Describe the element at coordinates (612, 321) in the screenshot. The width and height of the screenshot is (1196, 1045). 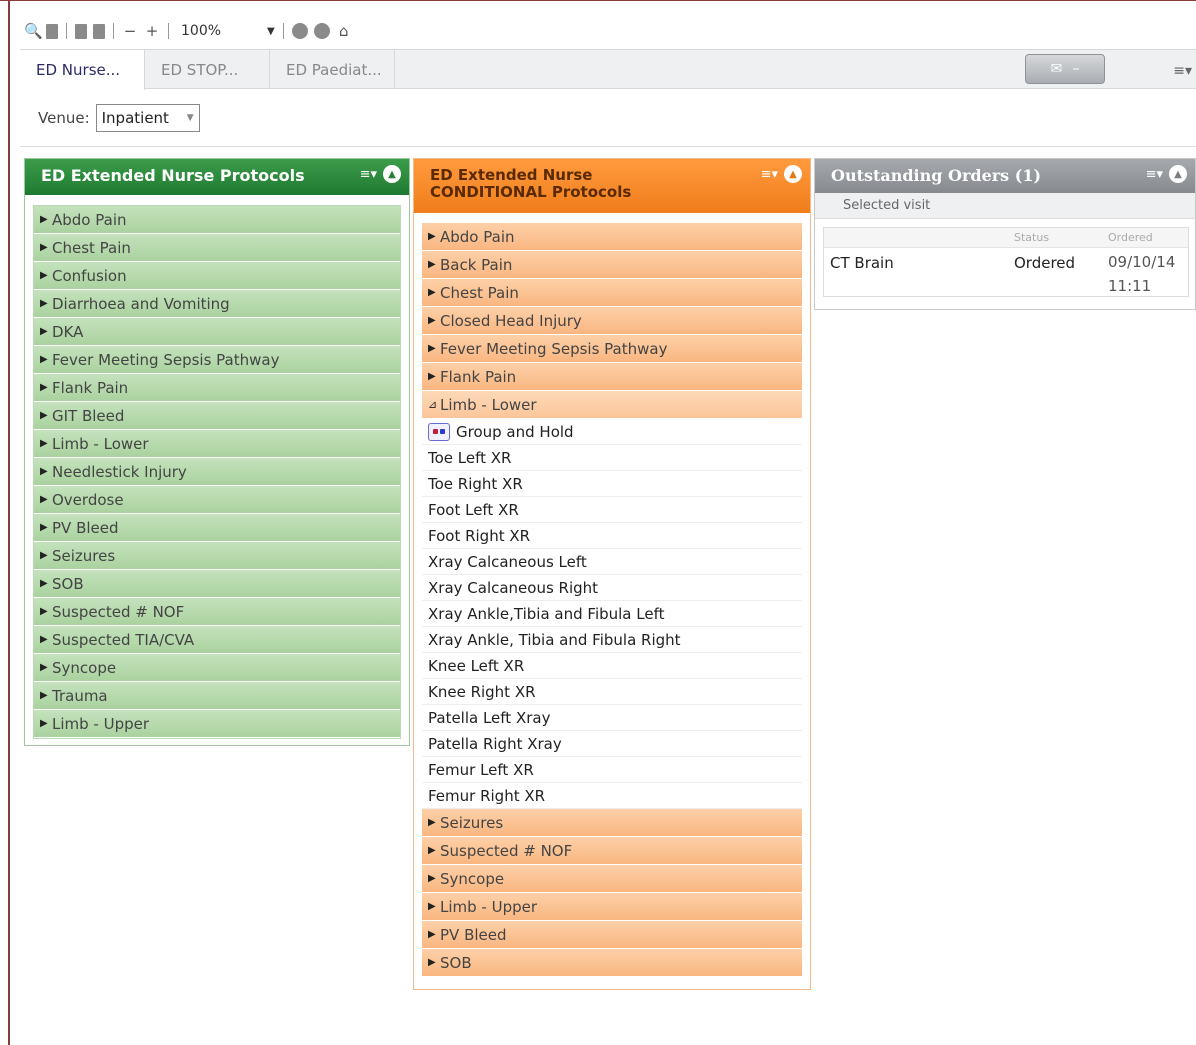
I see `list-item: ▶ Closed Head Injury` at that location.